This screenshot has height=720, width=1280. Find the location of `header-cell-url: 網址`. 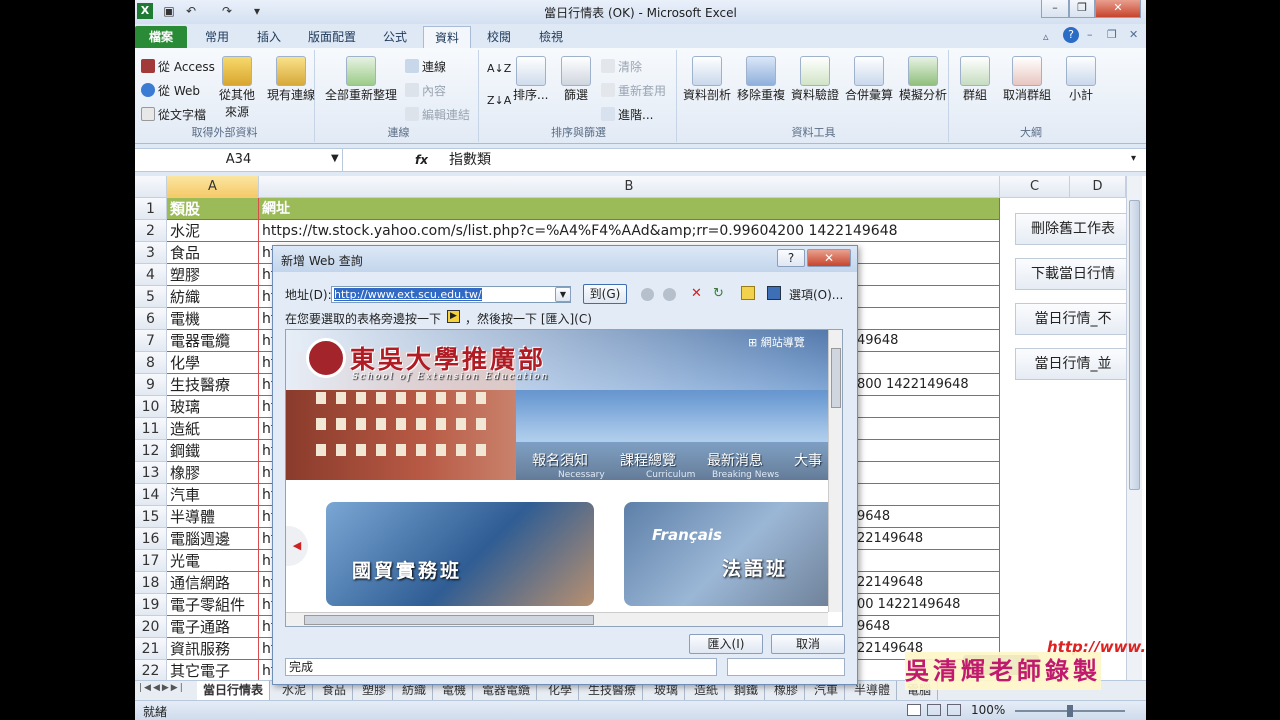

header-cell-url: 網址 is located at coordinates (629, 209).